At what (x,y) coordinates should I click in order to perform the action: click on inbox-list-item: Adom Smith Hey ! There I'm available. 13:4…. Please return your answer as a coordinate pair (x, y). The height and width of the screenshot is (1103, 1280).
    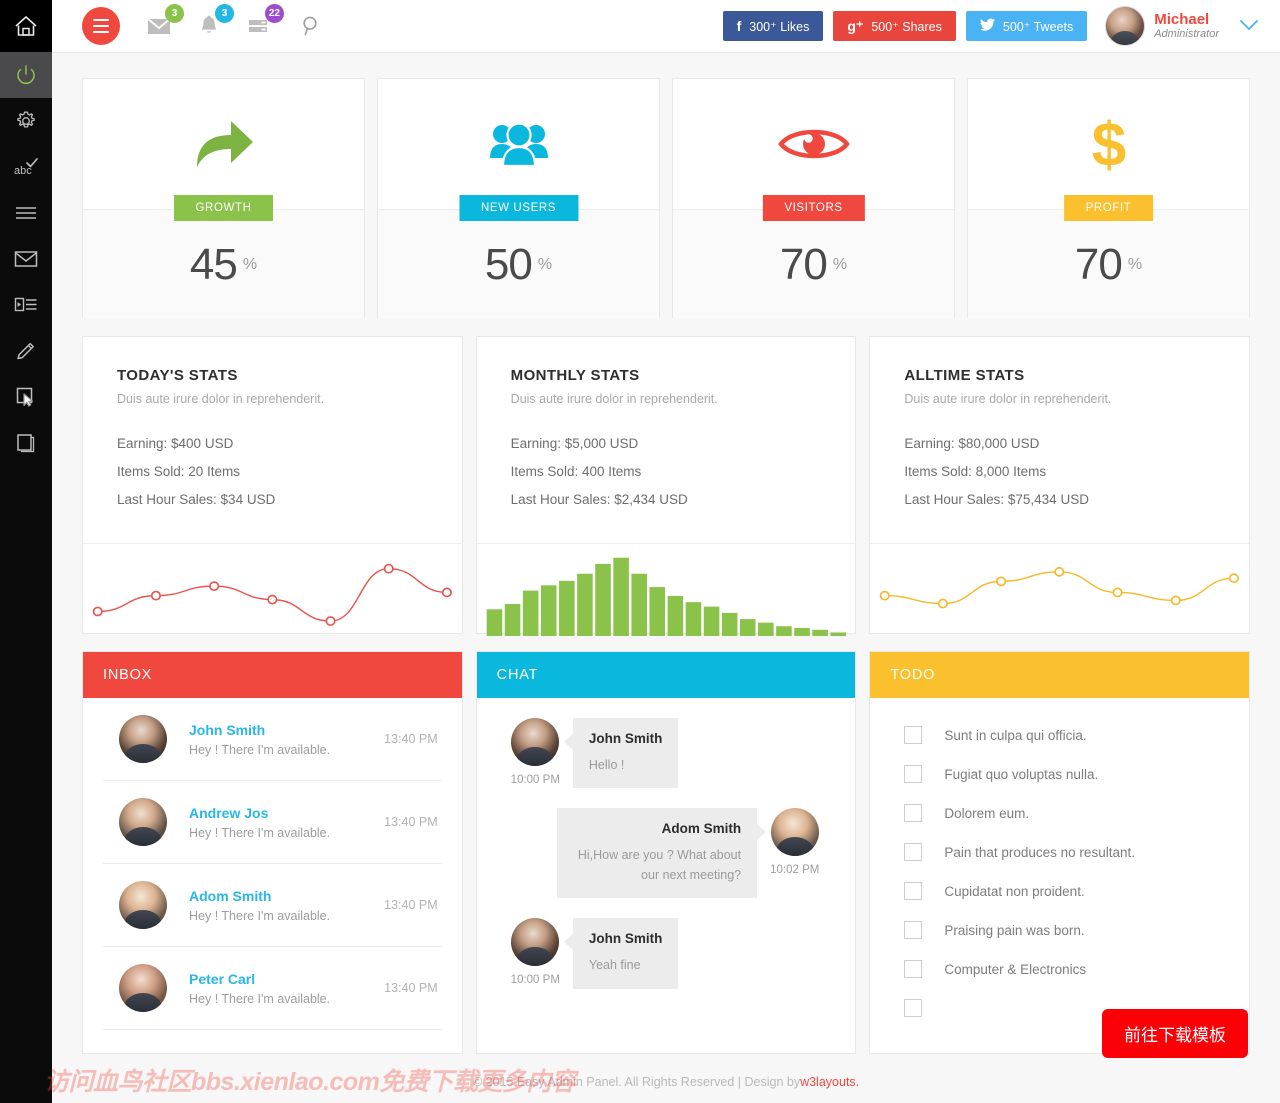
    Looking at the image, I should click on (272, 905).